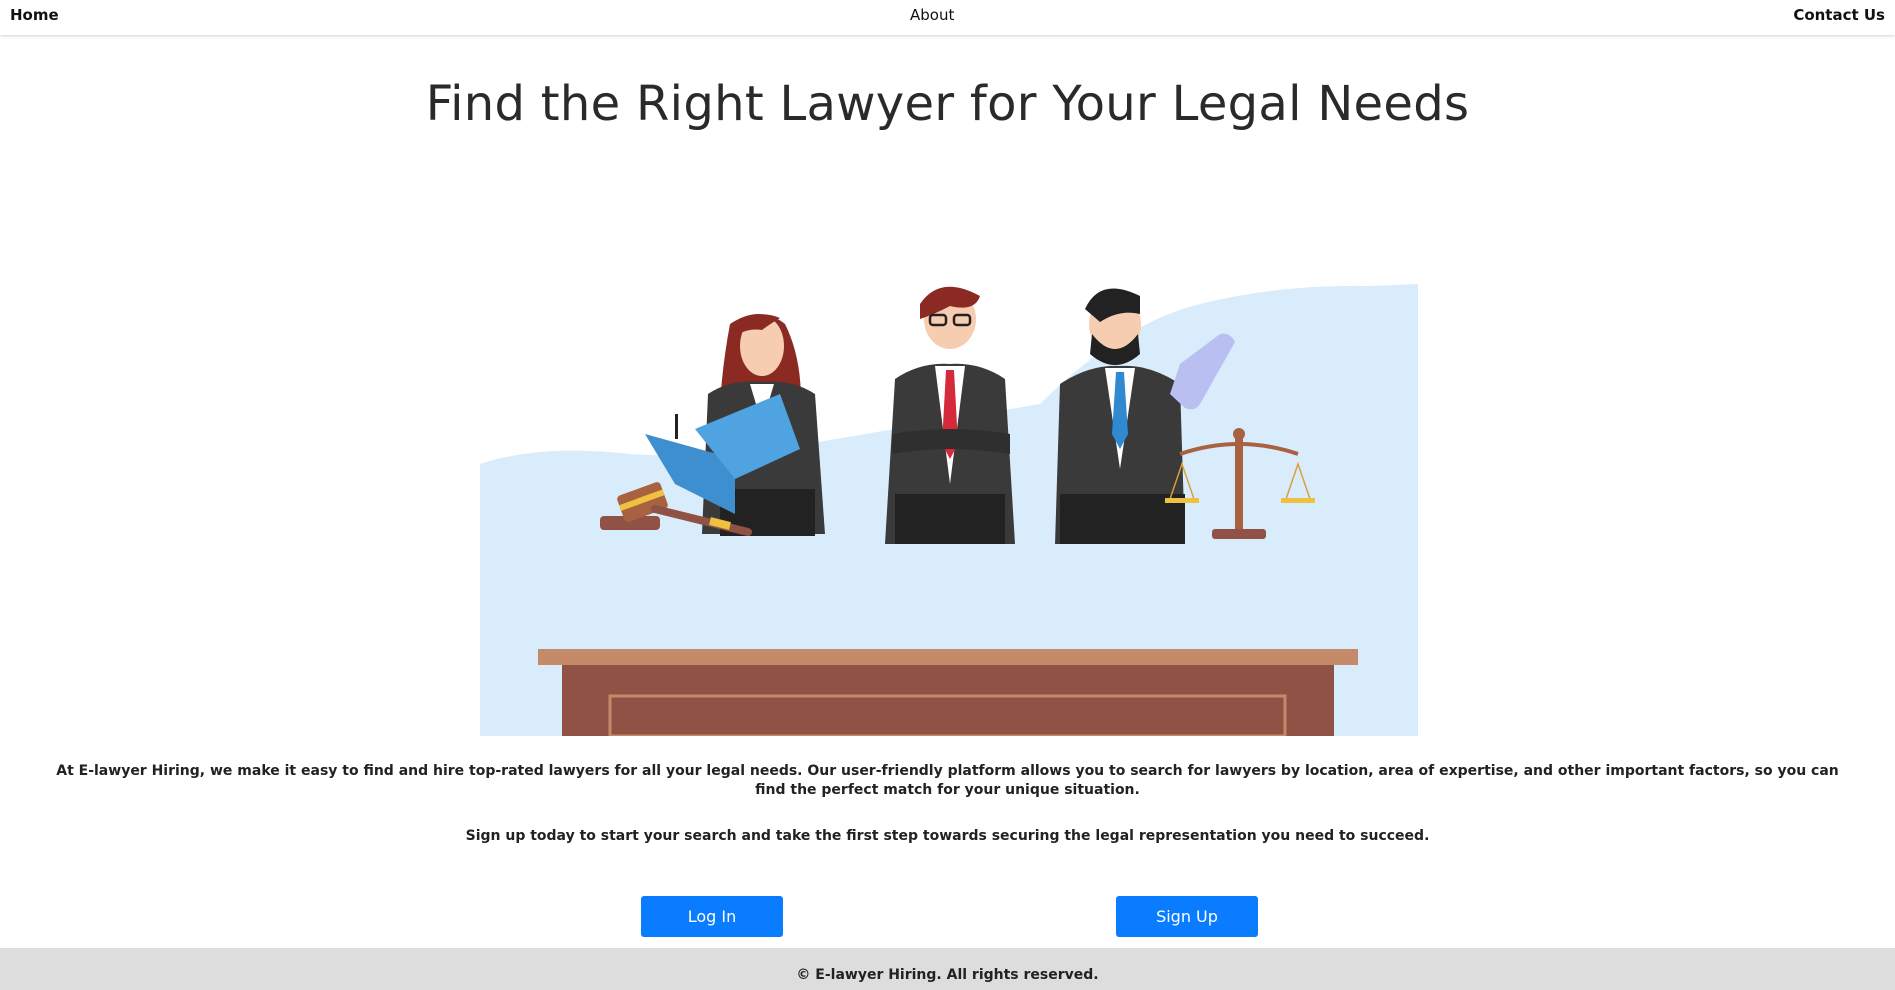 This screenshot has height=990, width=1895. I want to click on footer: © E-lawyer Hiring. All rights reserved., so click(947, 969).